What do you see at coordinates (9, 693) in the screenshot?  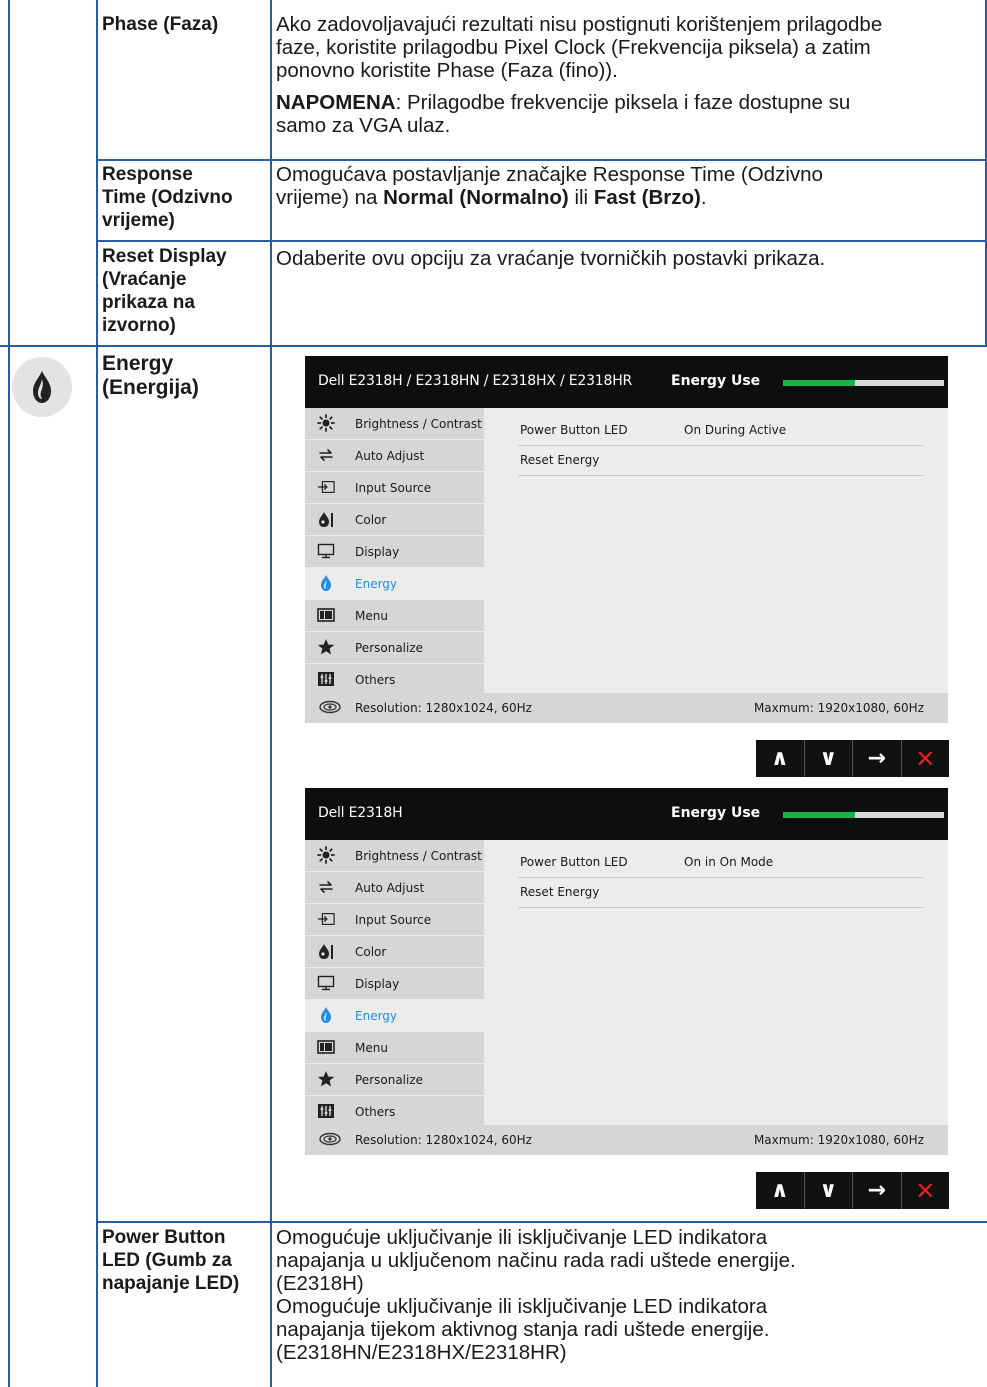 I see `table-border-left` at bounding box center [9, 693].